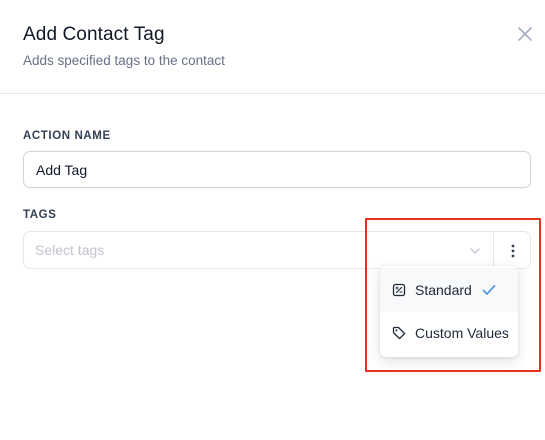 This screenshot has width=545, height=440. What do you see at coordinates (462, 333) in the screenshot?
I see `menu-item-custom-values-label: Custom Values` at bounding box center [462, 333].